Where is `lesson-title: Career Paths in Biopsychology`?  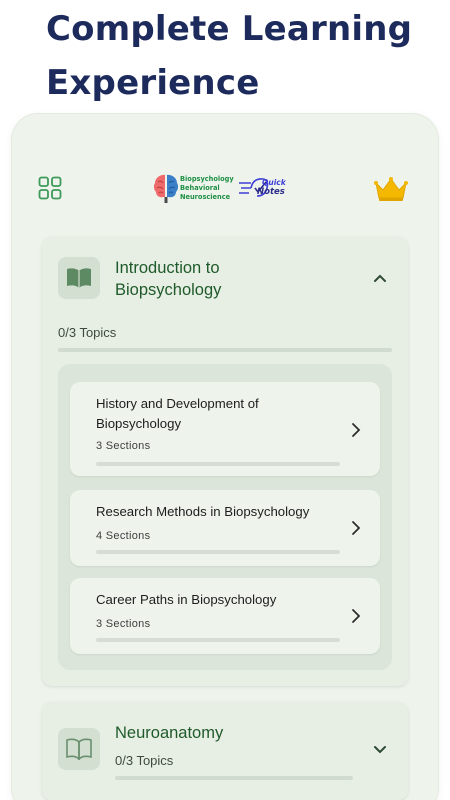 lesson-title: Career Paths in Biopsychology is located at coordinates (186, 599).